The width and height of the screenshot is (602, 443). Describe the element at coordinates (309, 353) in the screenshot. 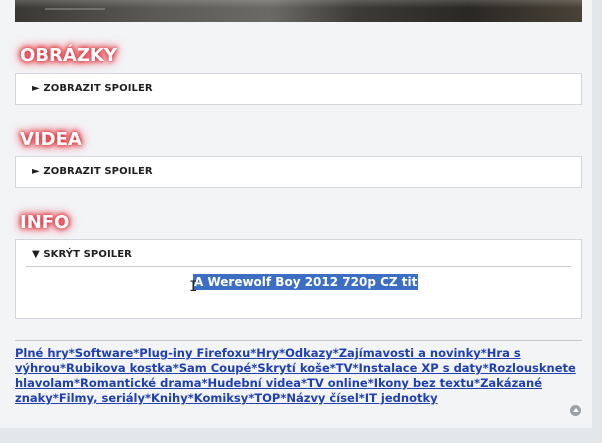

I see `footer-link: Odkazy` at that location.